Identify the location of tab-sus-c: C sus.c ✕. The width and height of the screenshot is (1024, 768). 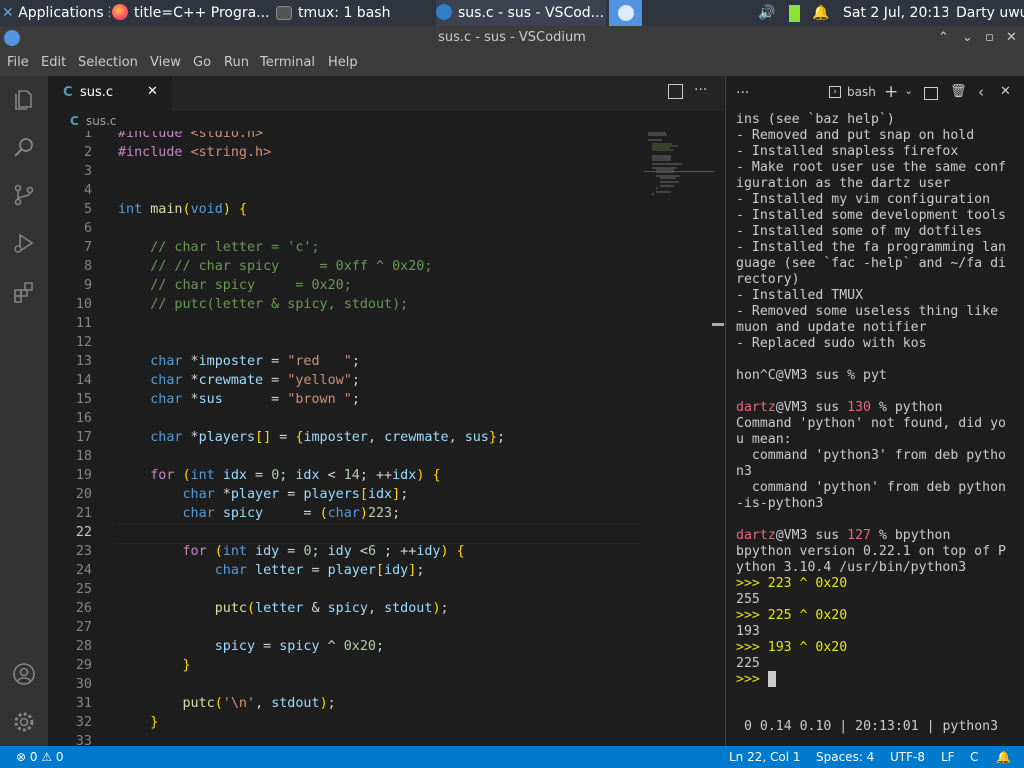
(110, 93).